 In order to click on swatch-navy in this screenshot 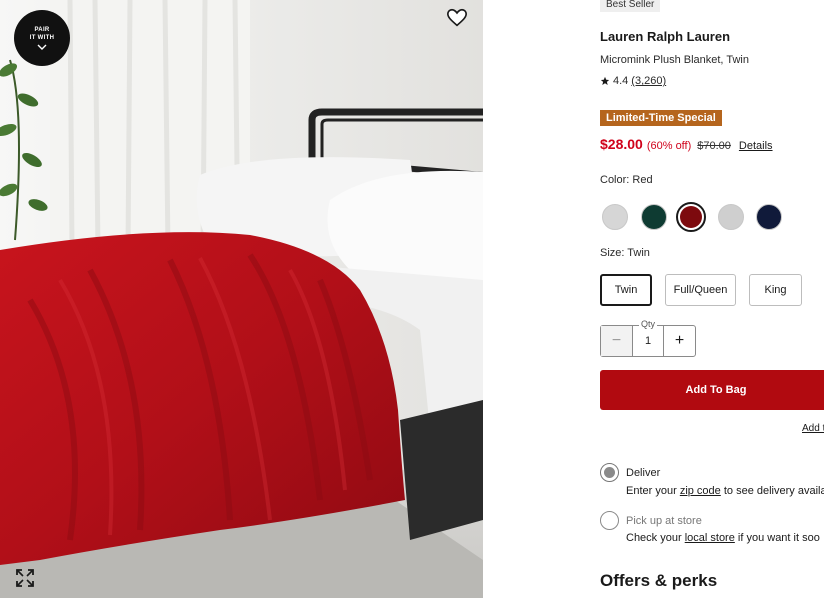, I will do `click(769, 217)`.